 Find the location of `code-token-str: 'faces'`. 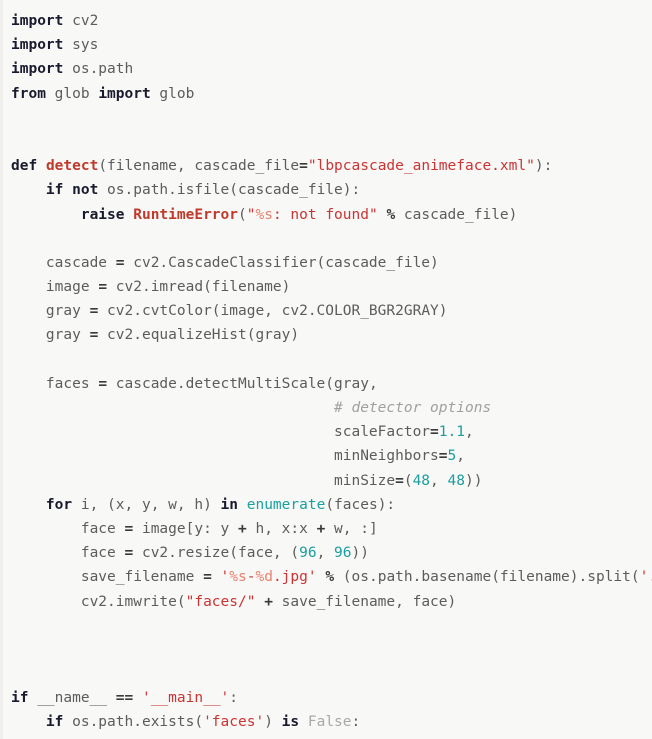

code-token-str: 'faces' is located at coordinates (234, 722).